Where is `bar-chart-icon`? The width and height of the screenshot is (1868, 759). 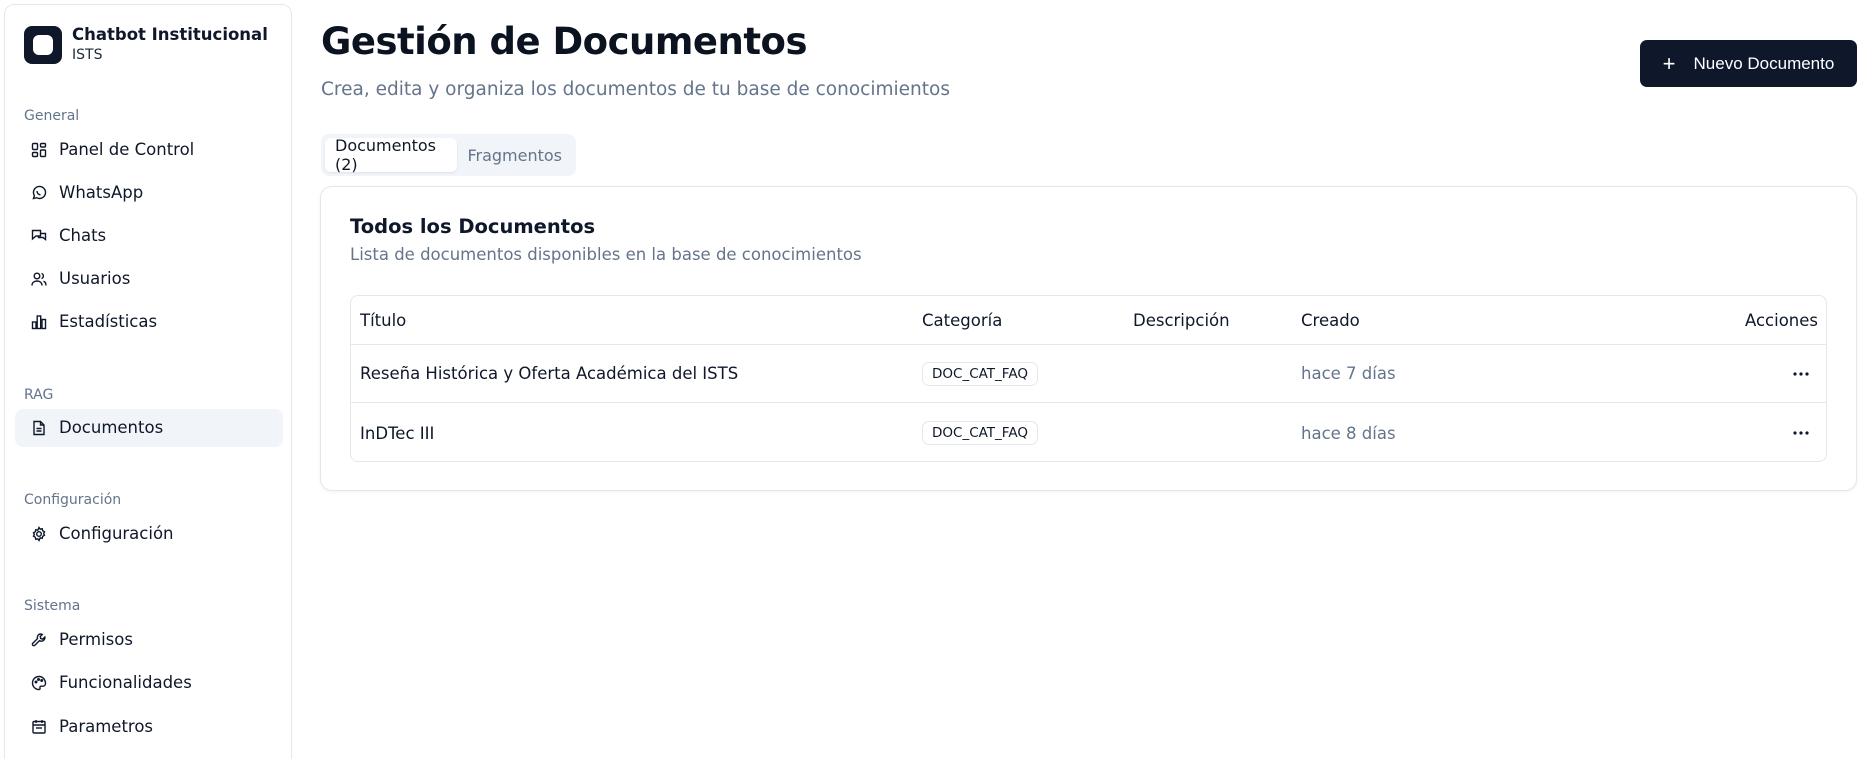
bar-chart-icon is located at coordinates (39, 322).